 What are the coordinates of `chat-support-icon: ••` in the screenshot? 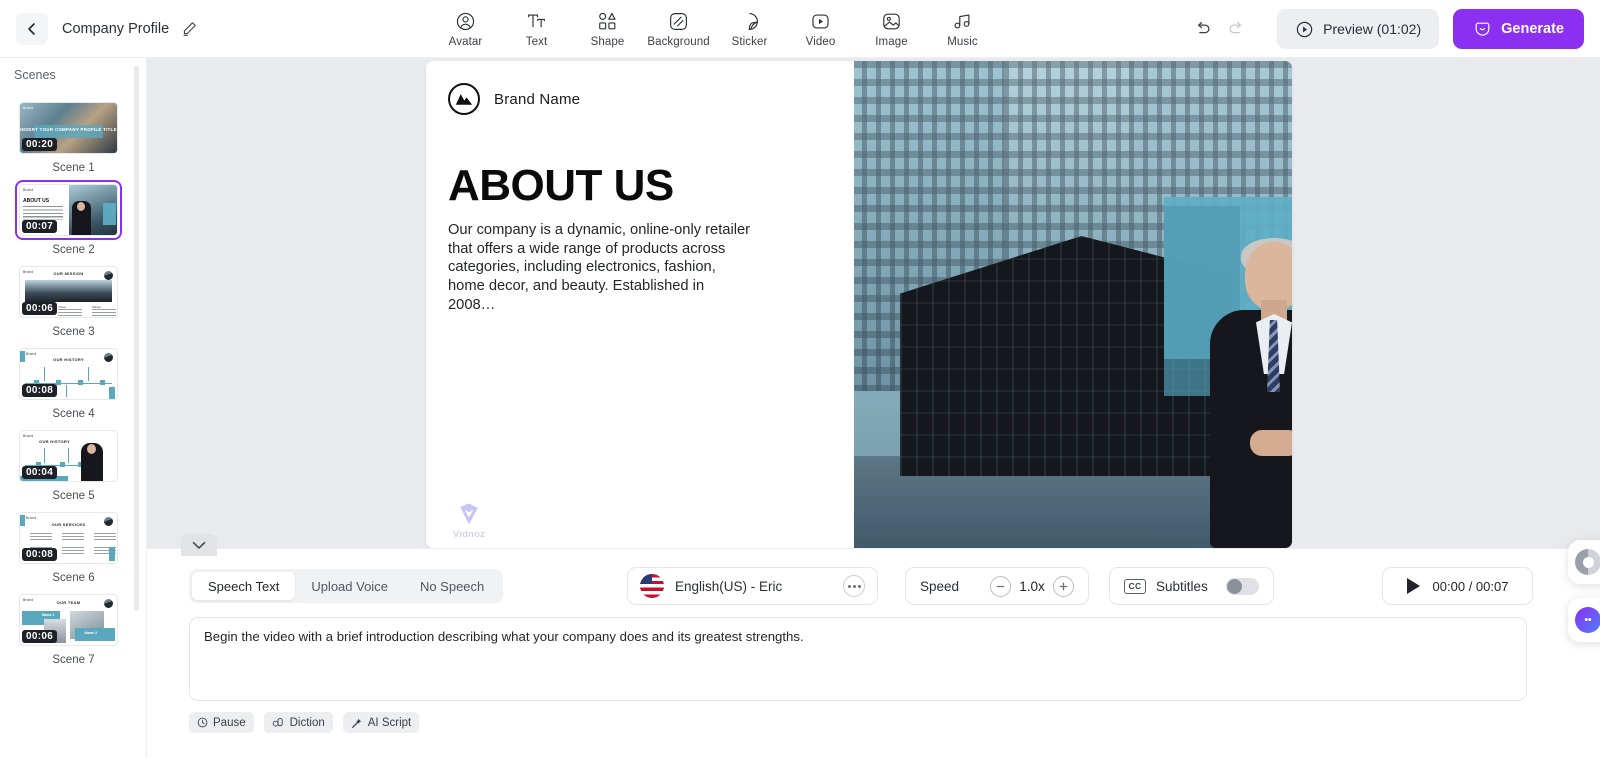 It's located at (1587, 620).